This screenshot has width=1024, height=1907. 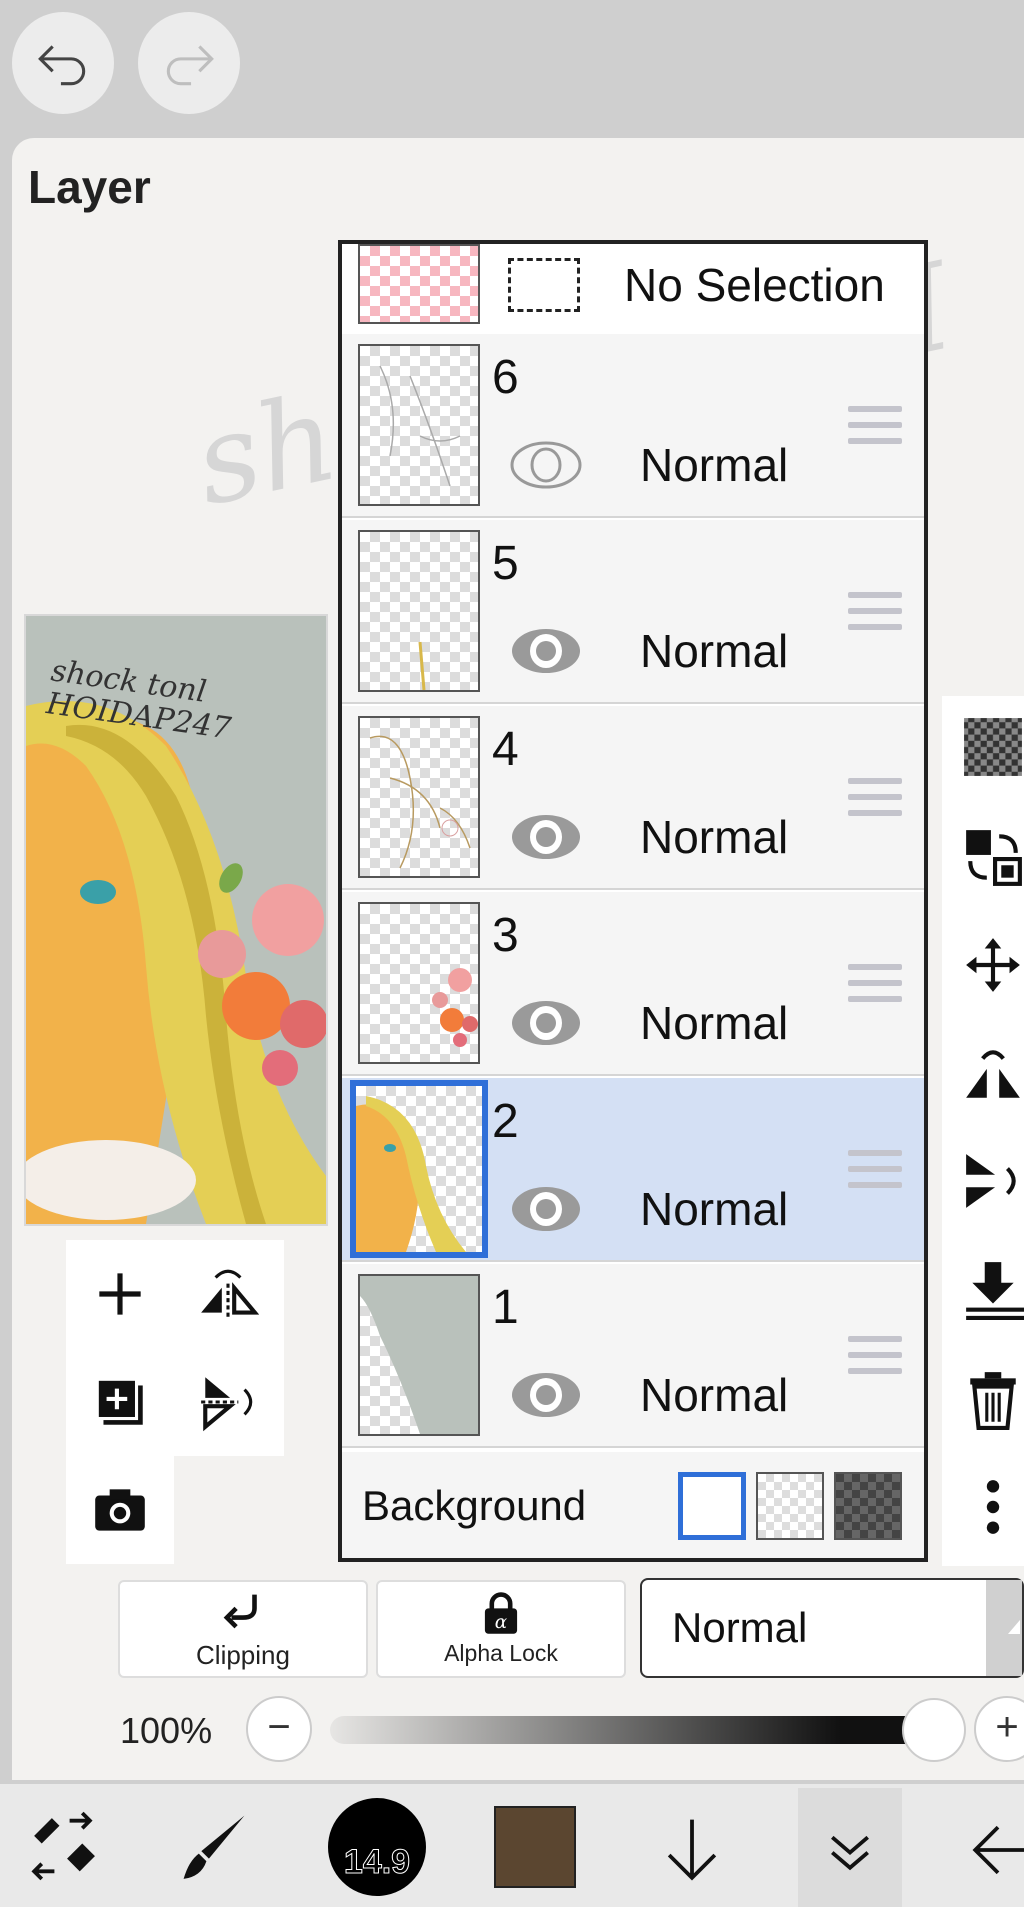 I want to click on layer-row-5: 5 Normal, so click(x=633, y=612).